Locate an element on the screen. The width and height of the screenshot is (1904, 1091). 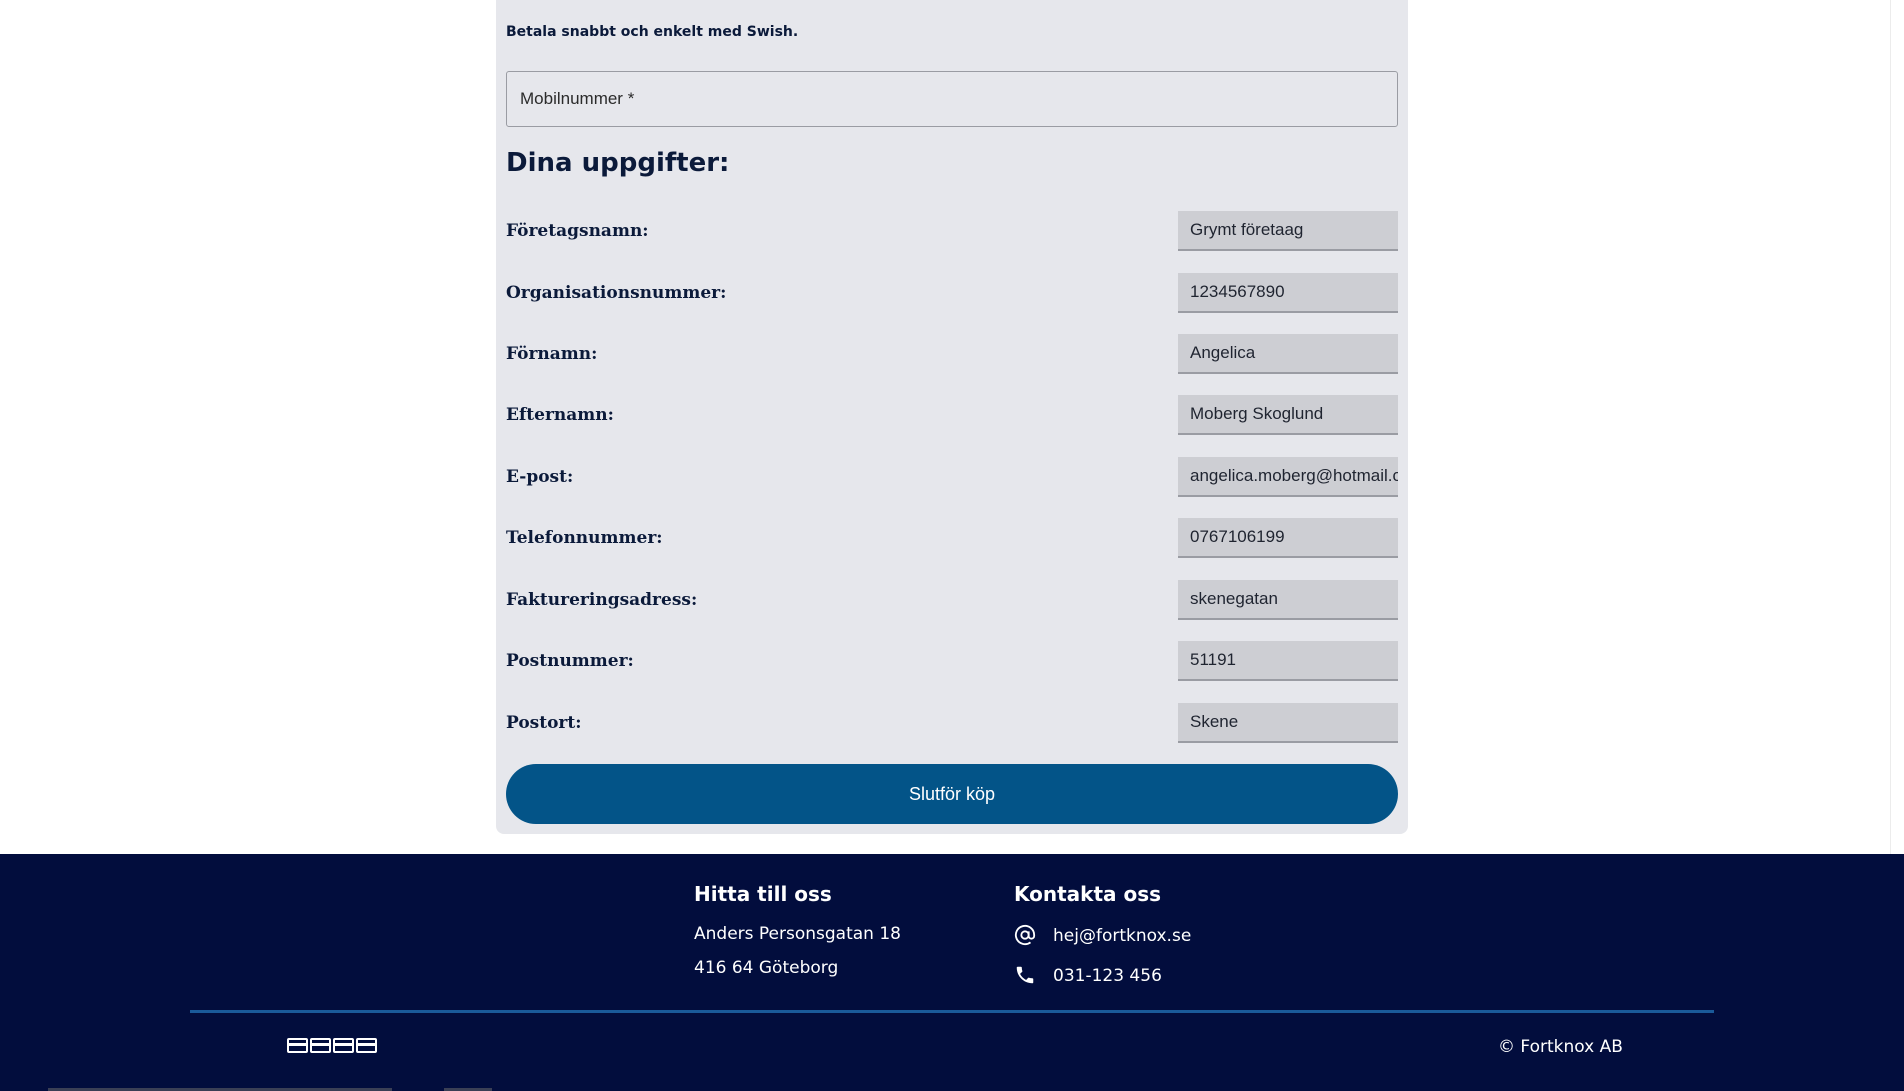
field-label: Telefonnummer: is located at coordinates (584, 538).